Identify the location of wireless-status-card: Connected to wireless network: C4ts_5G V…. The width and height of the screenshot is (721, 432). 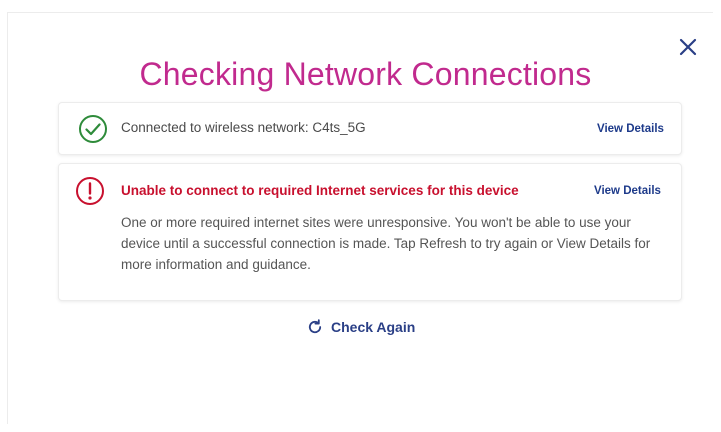
(370, 128).